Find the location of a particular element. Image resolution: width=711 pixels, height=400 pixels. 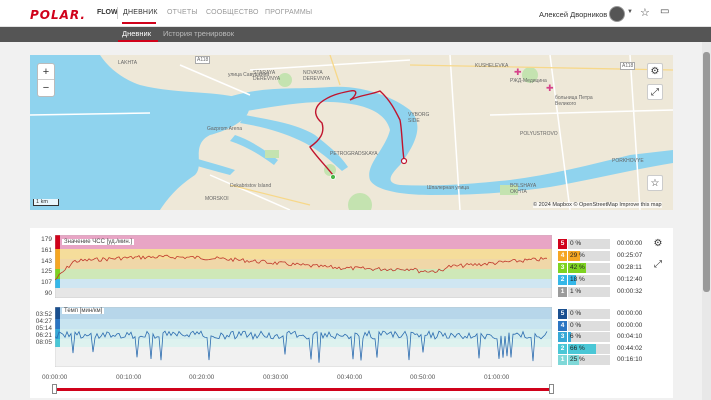

nav-programs: ПРОГРАММЫ is located at coordinates (288, 12).